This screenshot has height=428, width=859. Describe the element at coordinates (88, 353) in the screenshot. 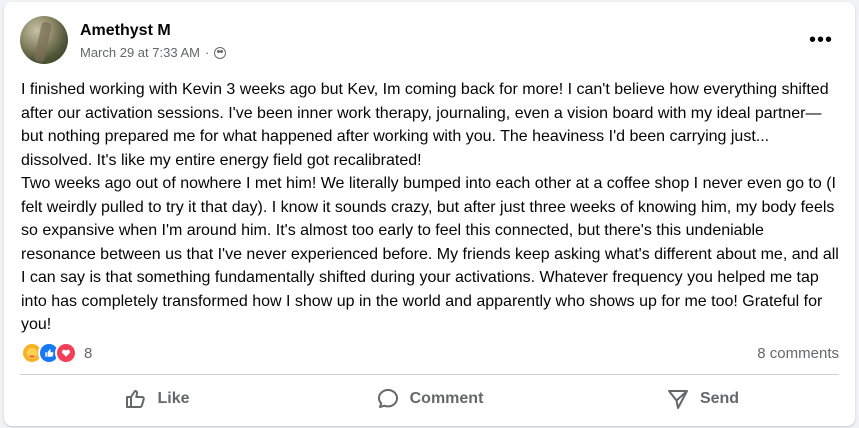

I see `reaction-count: 8` at that location.